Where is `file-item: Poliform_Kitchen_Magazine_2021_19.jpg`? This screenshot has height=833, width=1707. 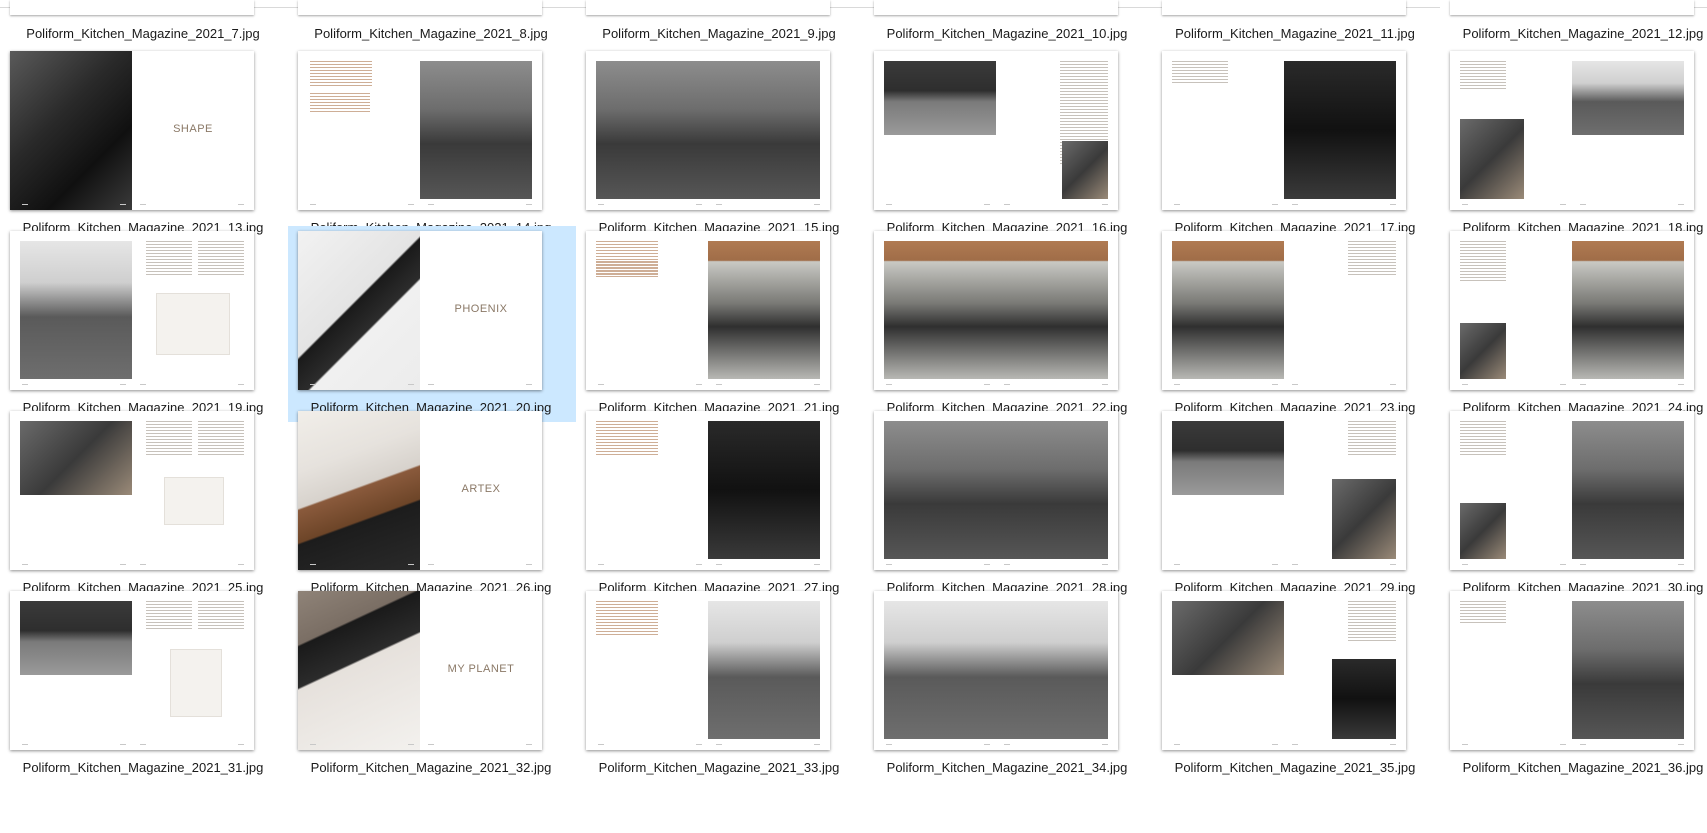
file-item: Poliform_Kitchen_Magazine_2021_19.jpg is located at coordinates (144, 324).